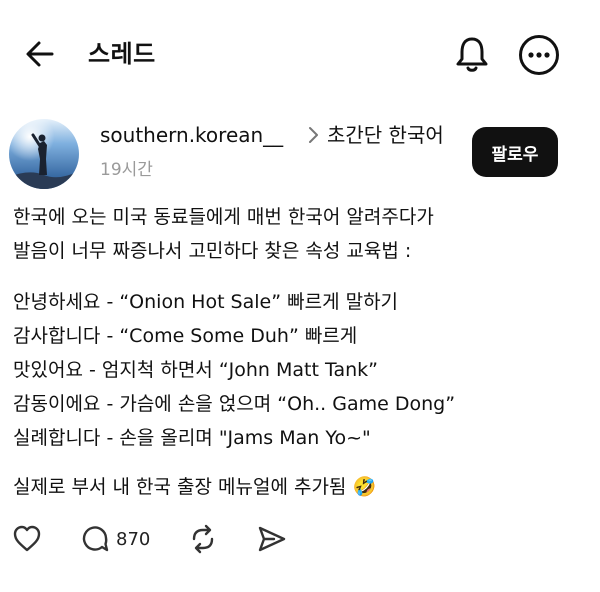 This screenshot has width=600, height=592. I want to click on repost-button, so click(203, 539).